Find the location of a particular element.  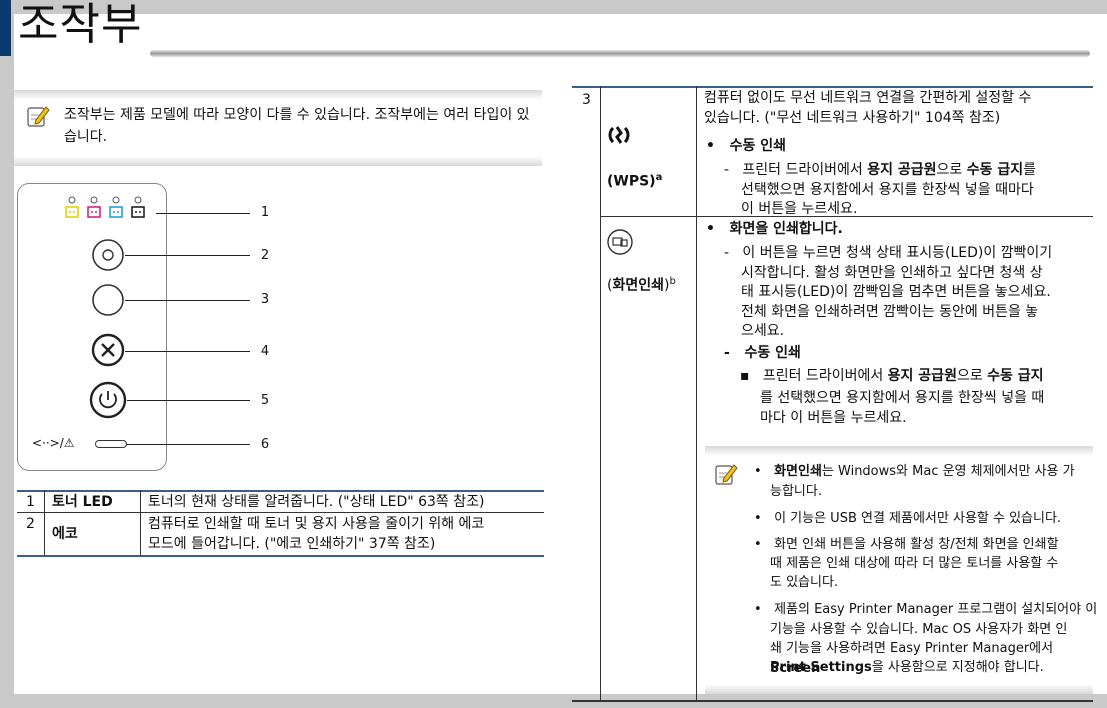

control-panel-illustration is located at coordinates (92, 327).